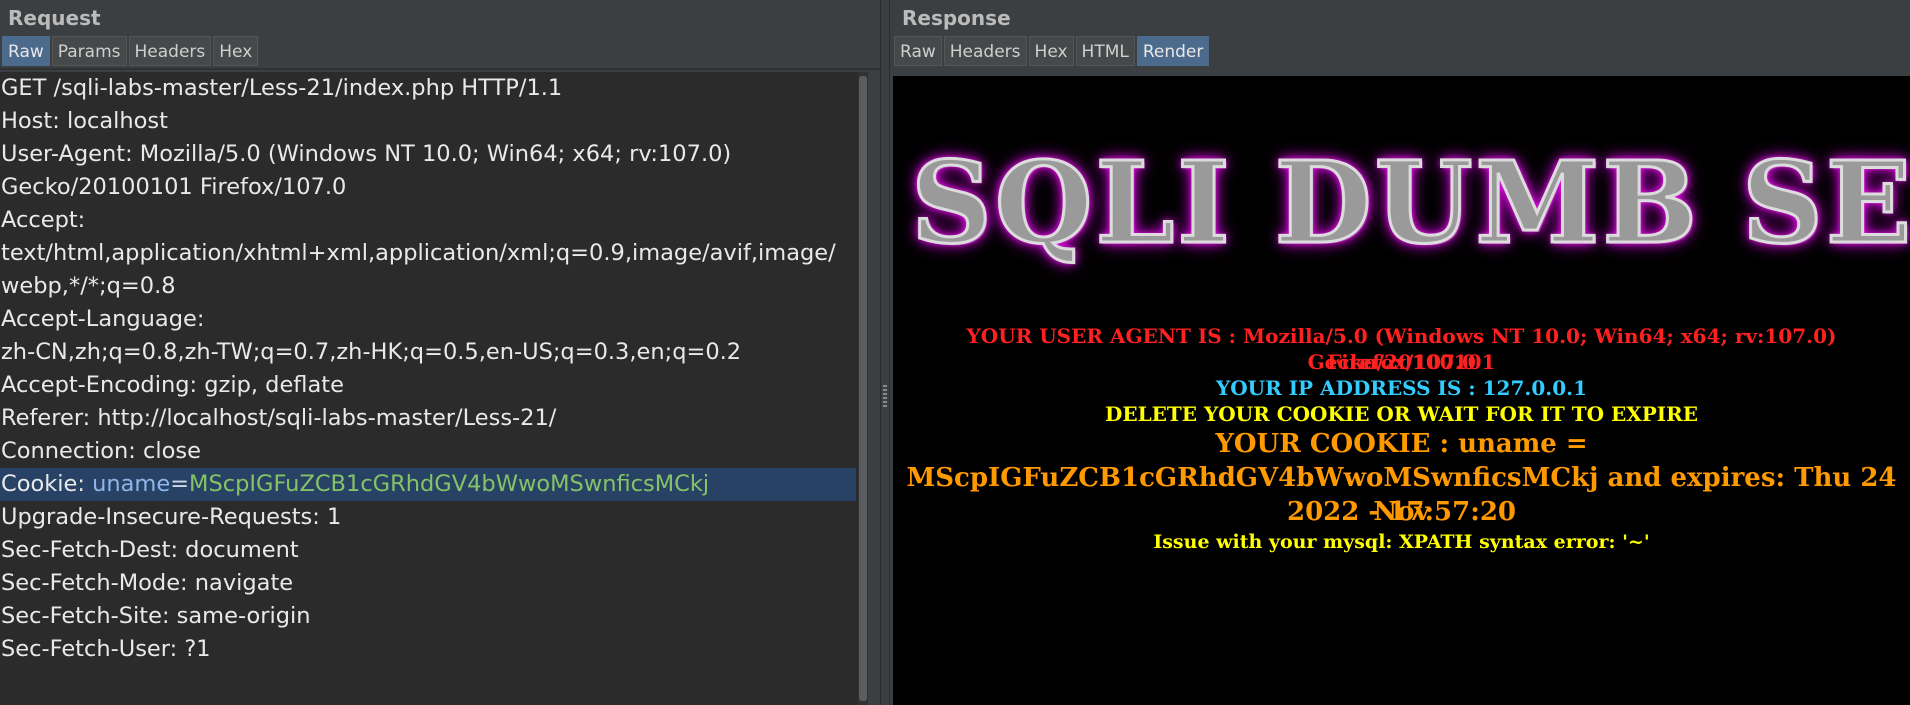 Image resolution: width=1910 pixels, height=705 pixels. I want to click on cookie-key: uname, so click(131, 484).